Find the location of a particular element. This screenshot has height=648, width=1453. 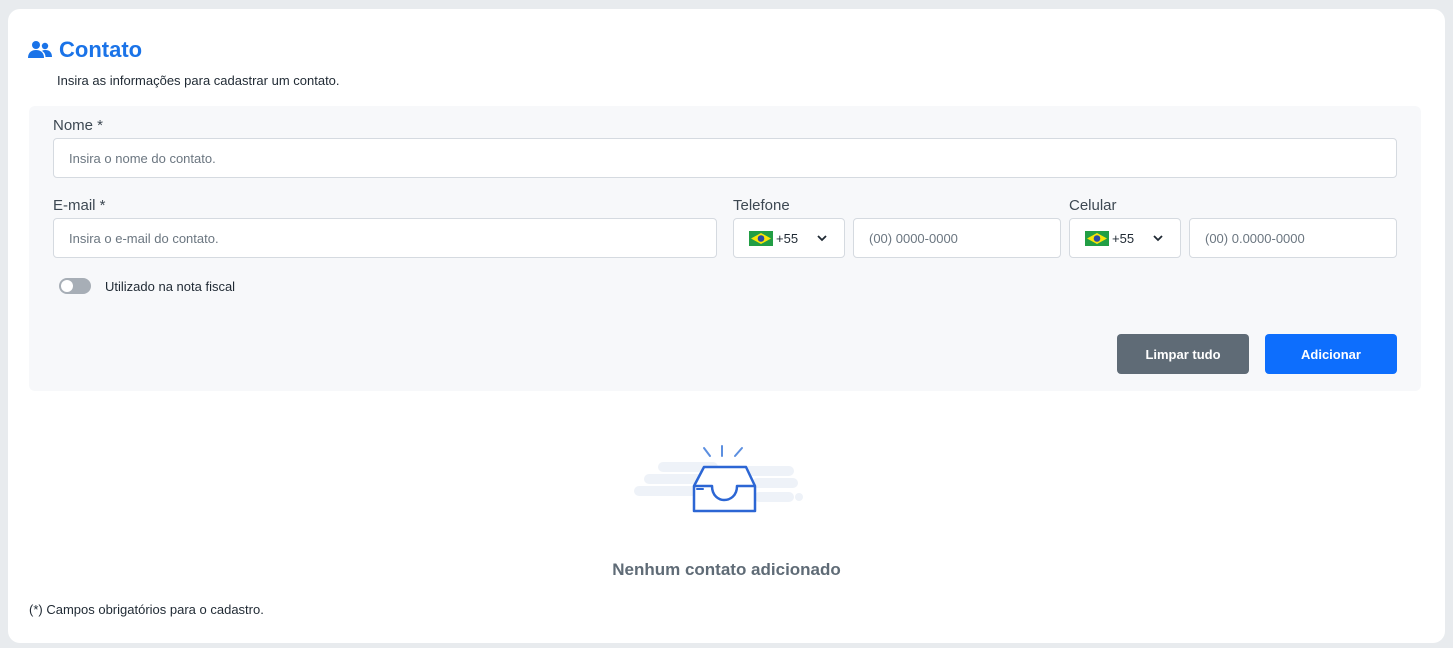

users-icon is located at coordinates (40, 49).